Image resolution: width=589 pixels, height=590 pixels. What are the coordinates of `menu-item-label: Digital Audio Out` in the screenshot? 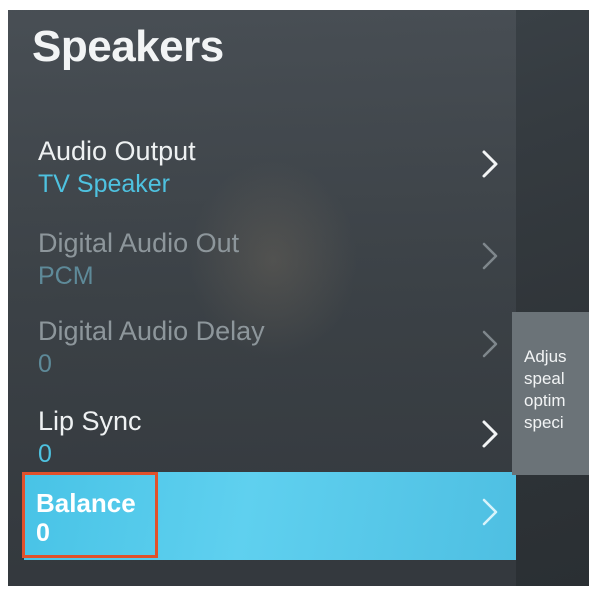 It's located at (139, 243).